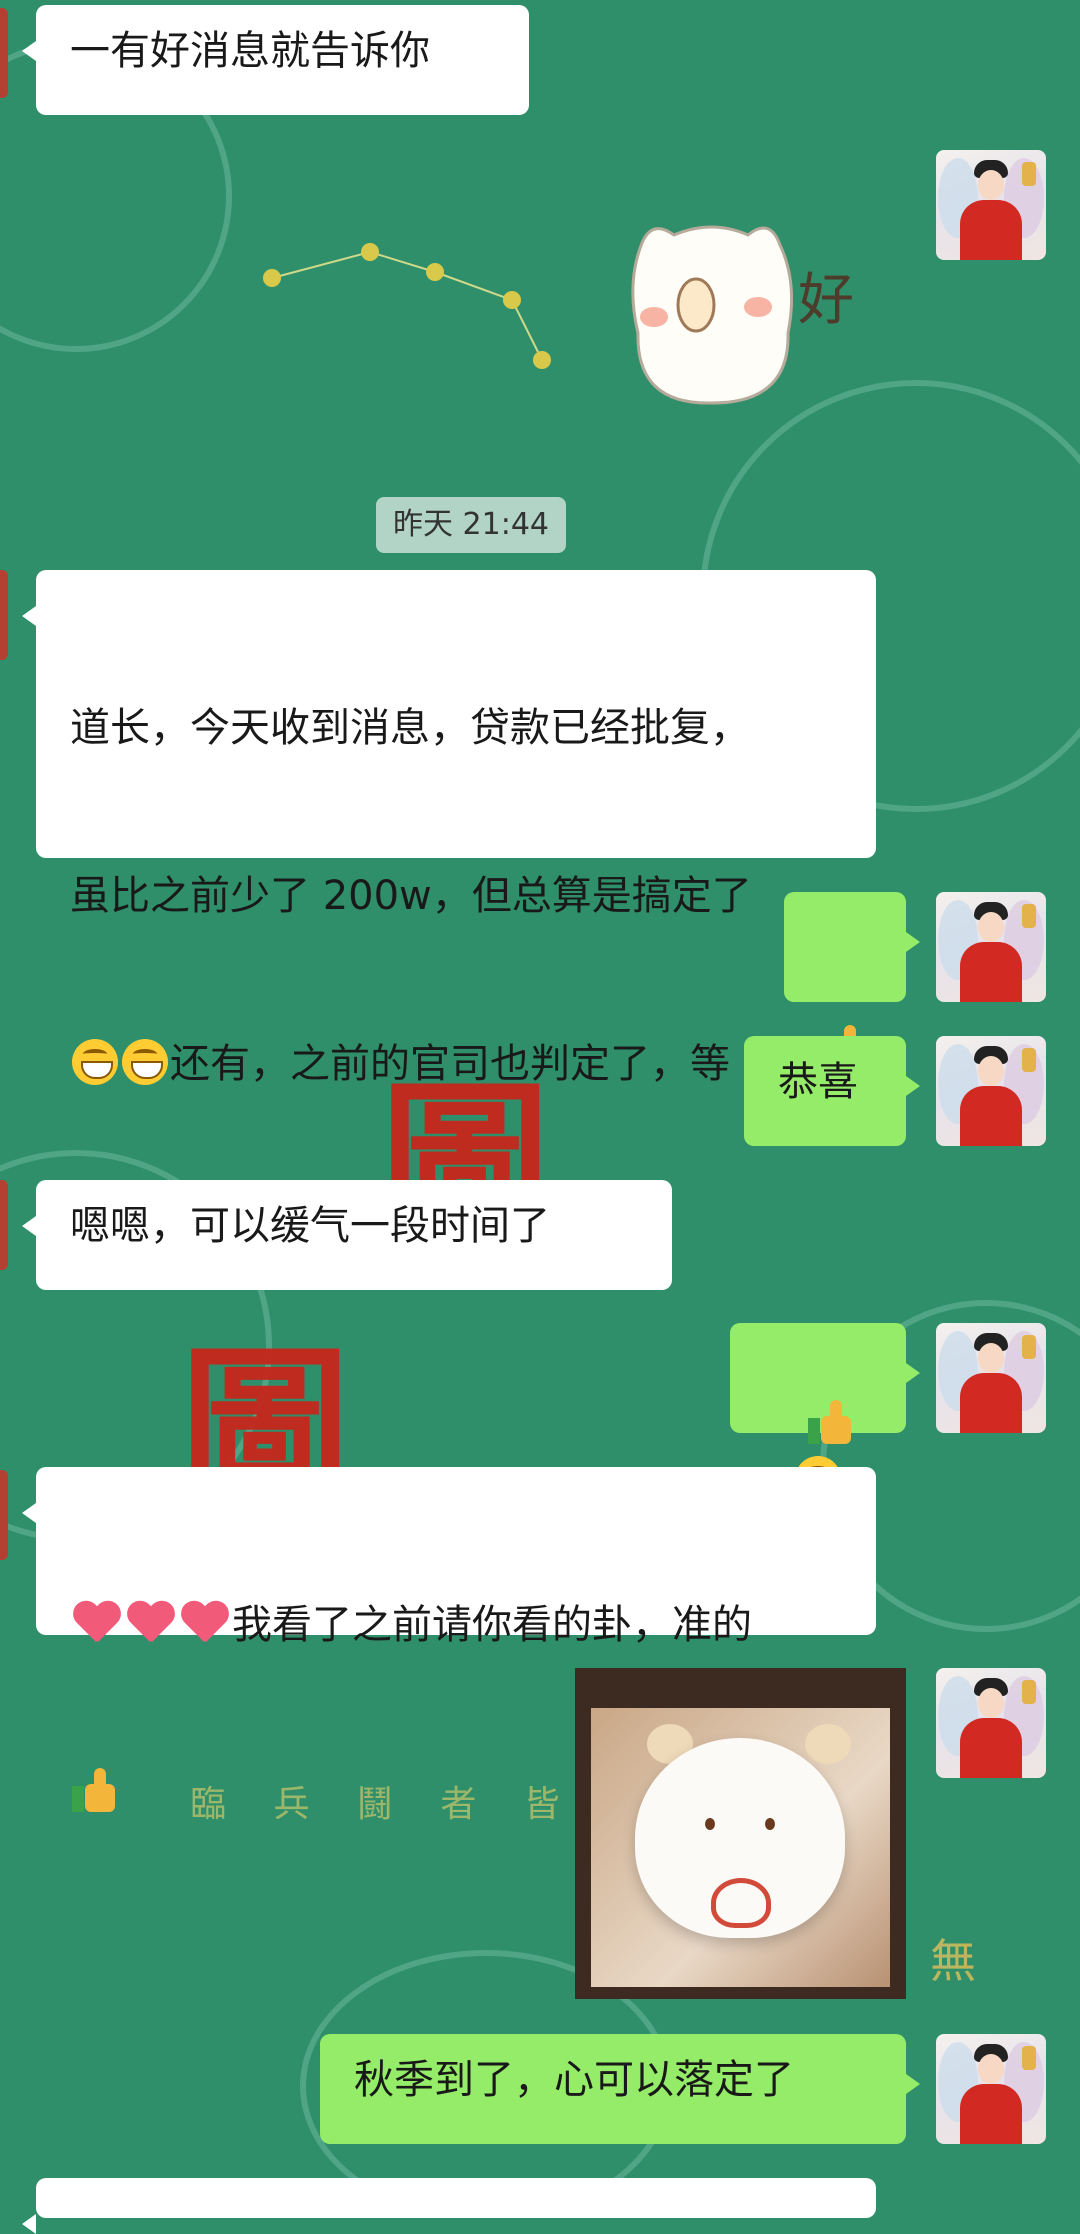 Image resolution: width=1080 pixels, height=2234 pixels. Describe the element at coordinates (449, 2206) in the screenshot. I see `incoming-message` at that location.